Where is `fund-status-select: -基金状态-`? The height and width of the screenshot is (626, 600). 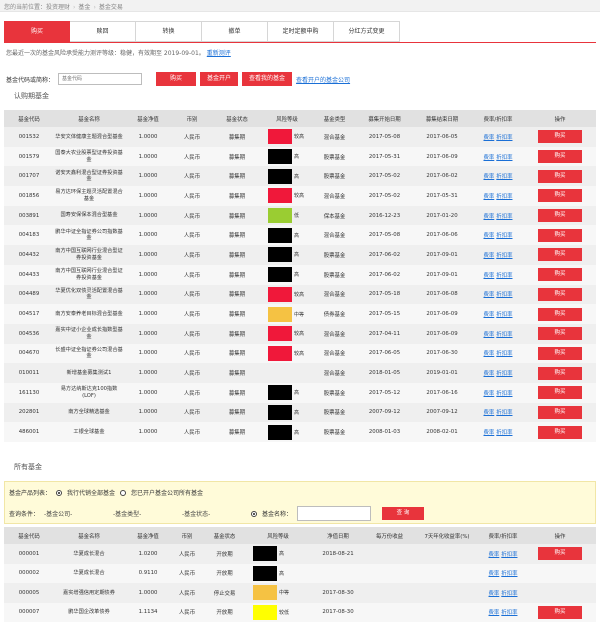 fund-status-select: -基金状态- is located at coordinates (214, 513).